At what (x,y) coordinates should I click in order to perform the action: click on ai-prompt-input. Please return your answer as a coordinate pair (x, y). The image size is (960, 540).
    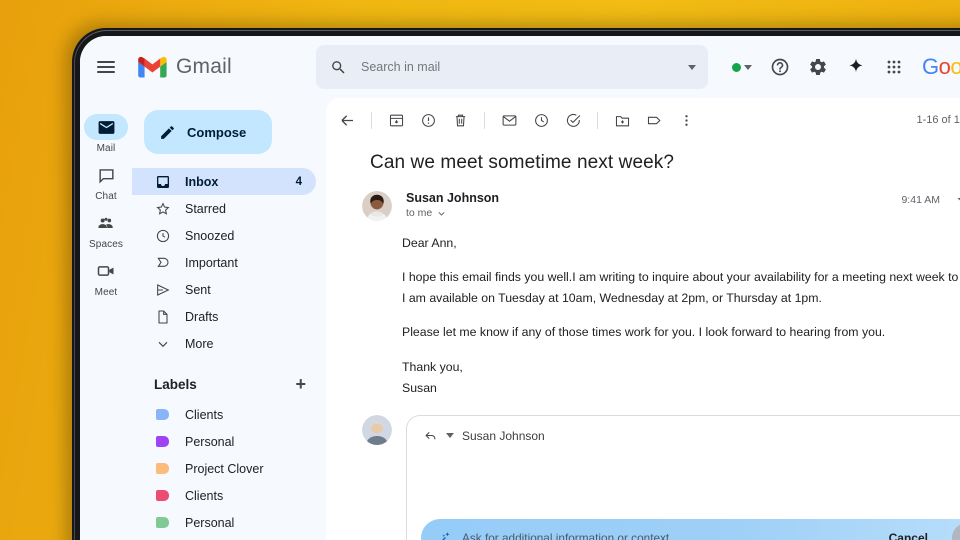
    Looking at the image, I should click on (663, 535).